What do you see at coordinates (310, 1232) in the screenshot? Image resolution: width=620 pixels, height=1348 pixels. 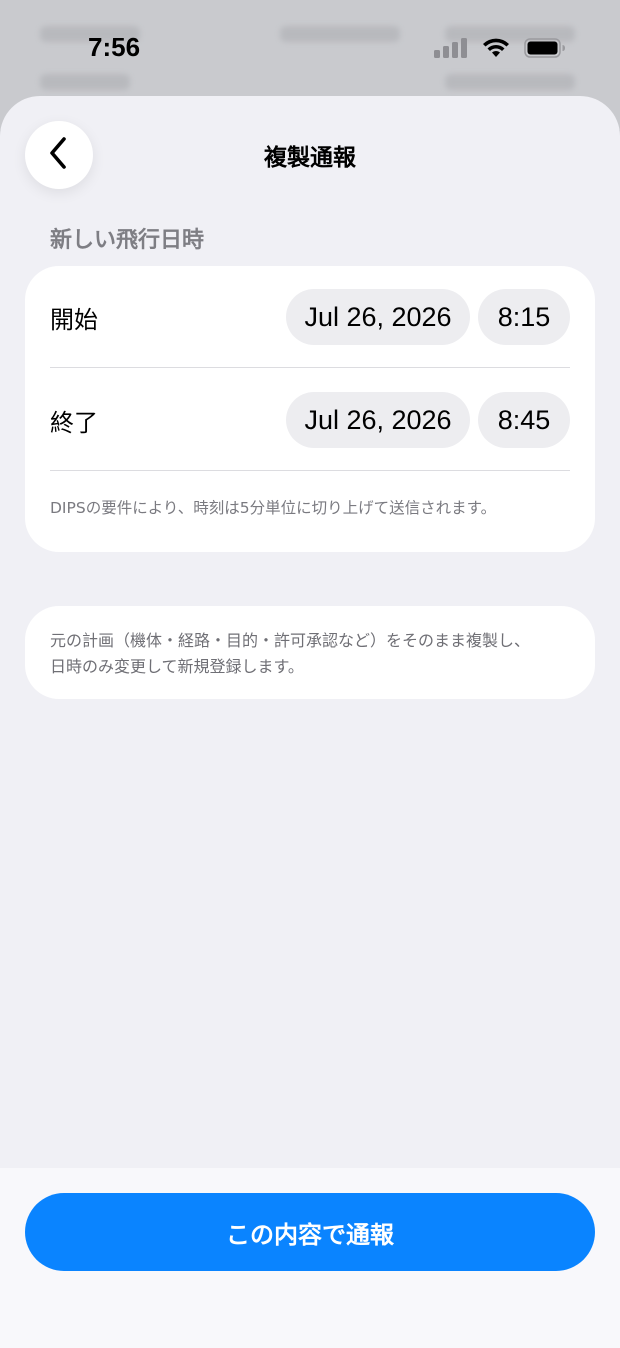 I see `submit-button: この内容で通報` at bounding box center [310, 1232].